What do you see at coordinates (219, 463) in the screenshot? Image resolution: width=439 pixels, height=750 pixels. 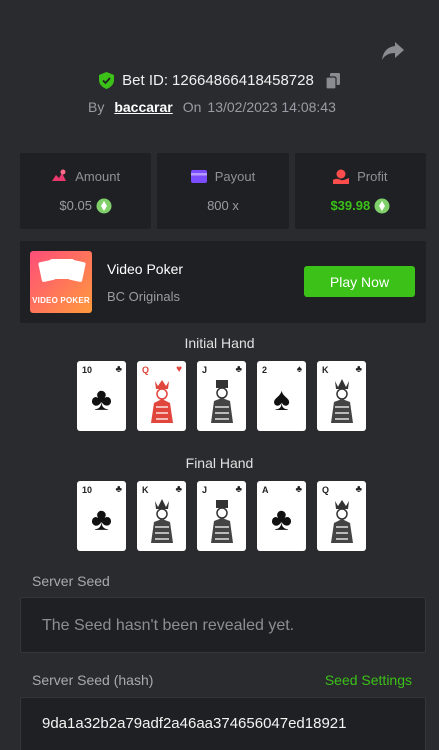 I see `final-hand-label: Final Hand` at bounding box center [219, 463].